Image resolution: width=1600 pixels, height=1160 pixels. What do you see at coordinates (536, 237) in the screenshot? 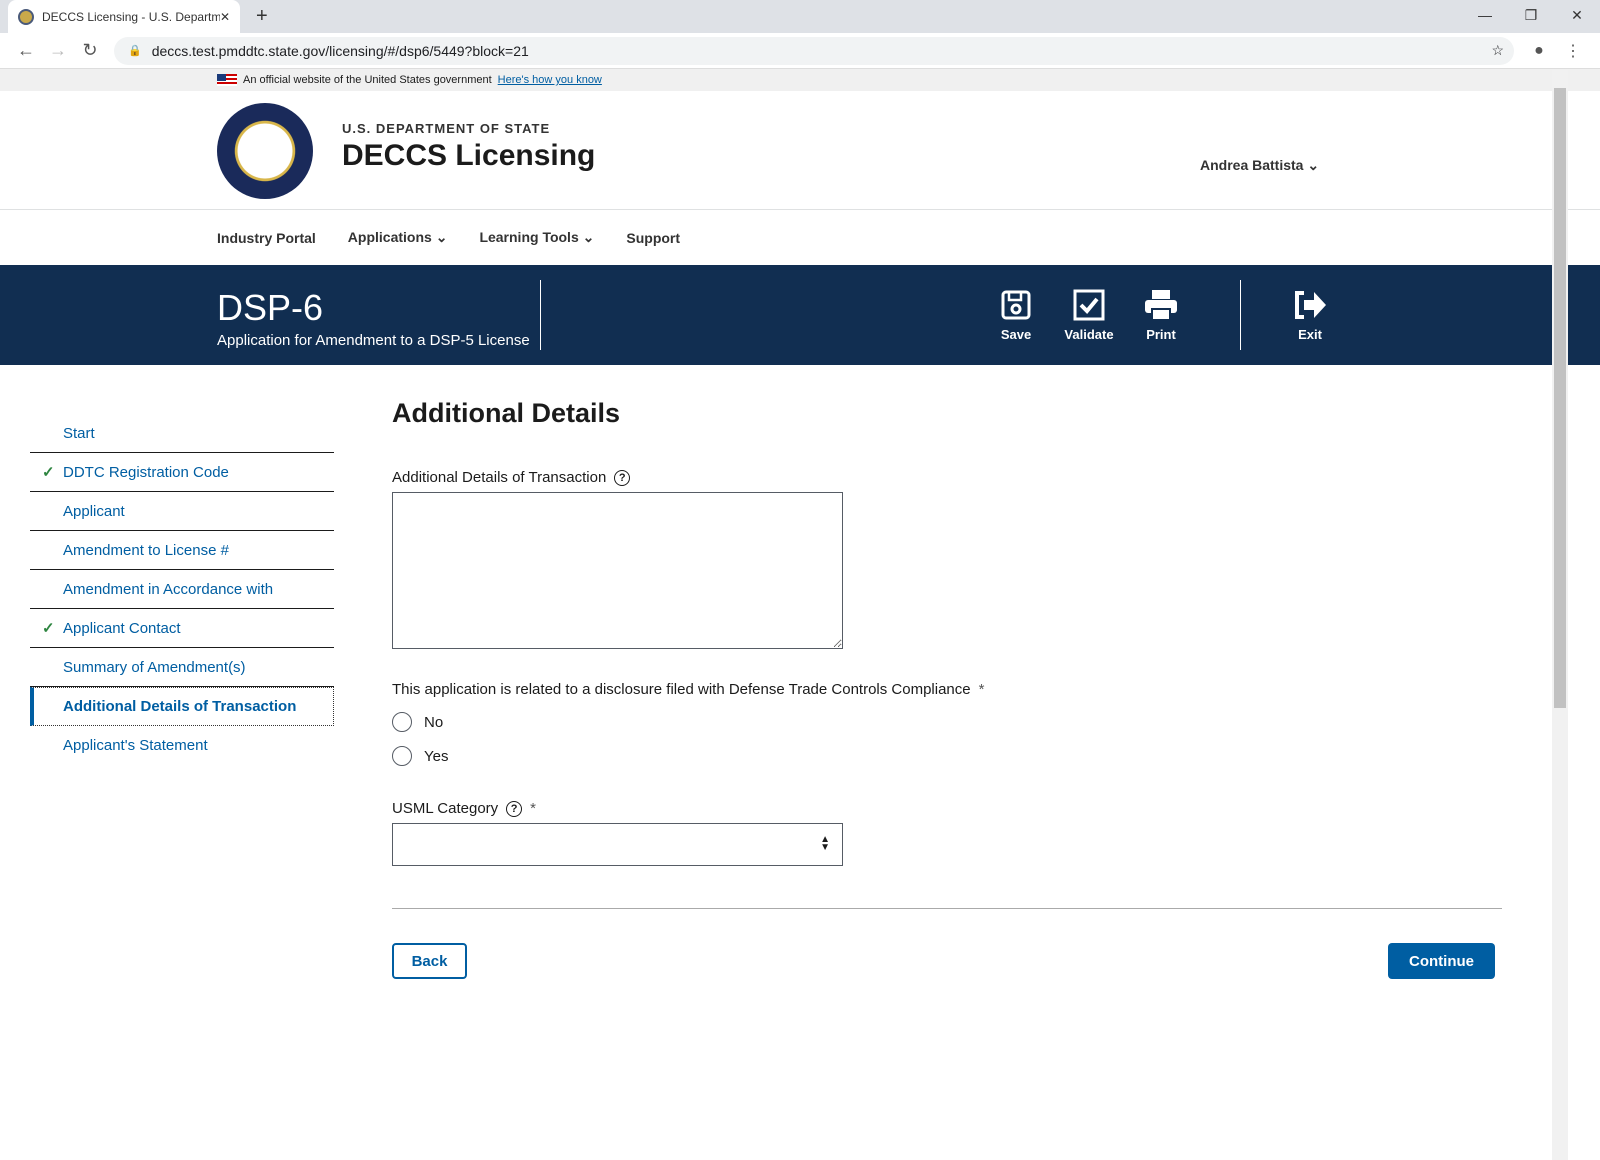
I see `nav-learning-tools: Learning Tools ⌄` at bounding box center [536, 237].